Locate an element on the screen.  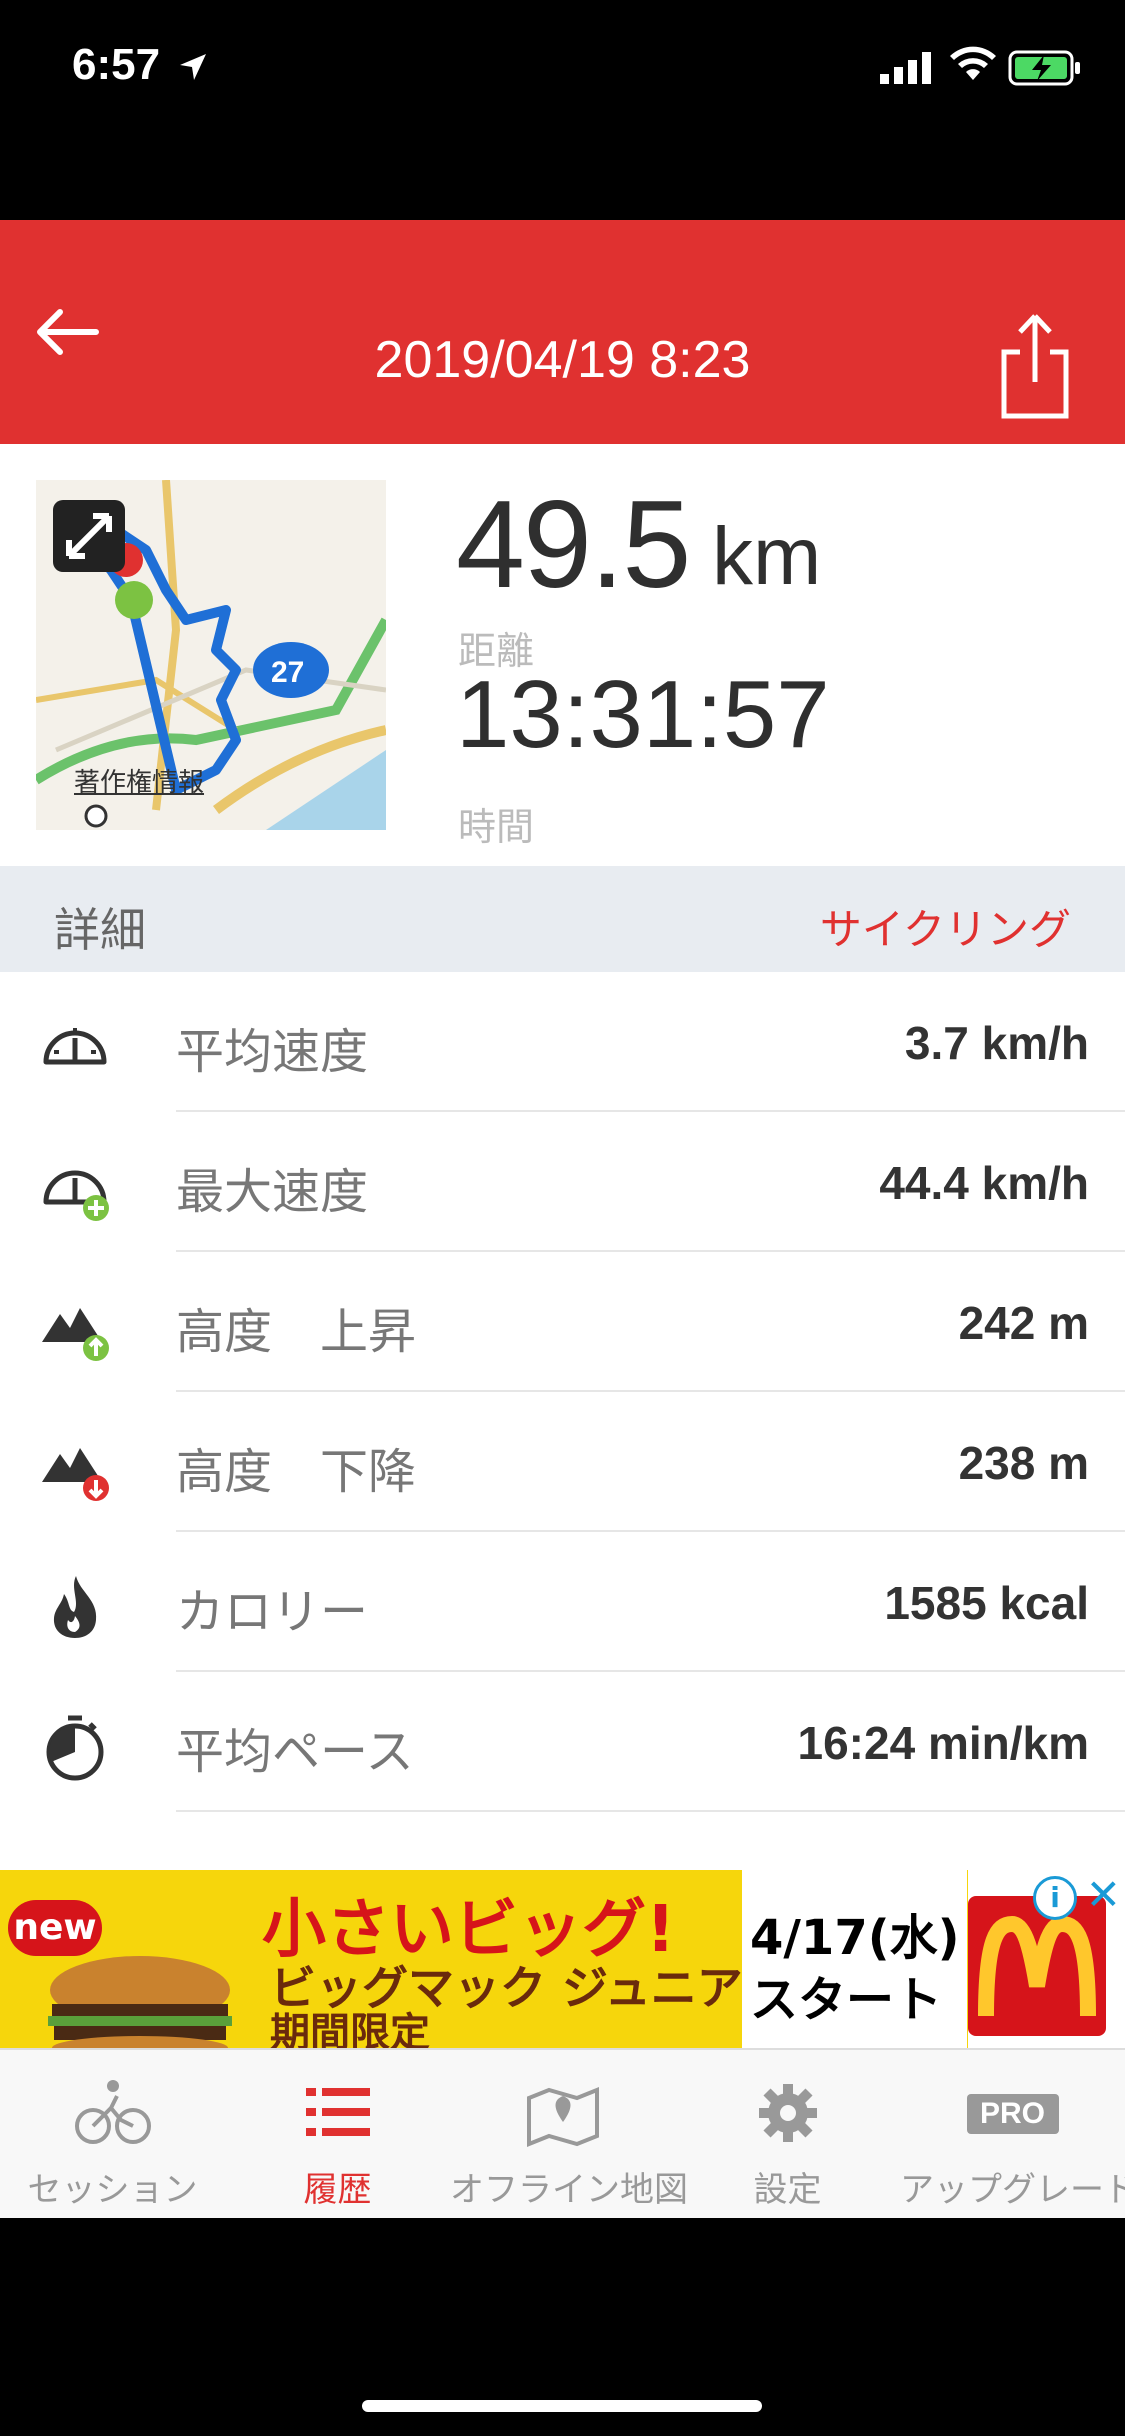
cycling-icon is located at coordinates (113, 2113).